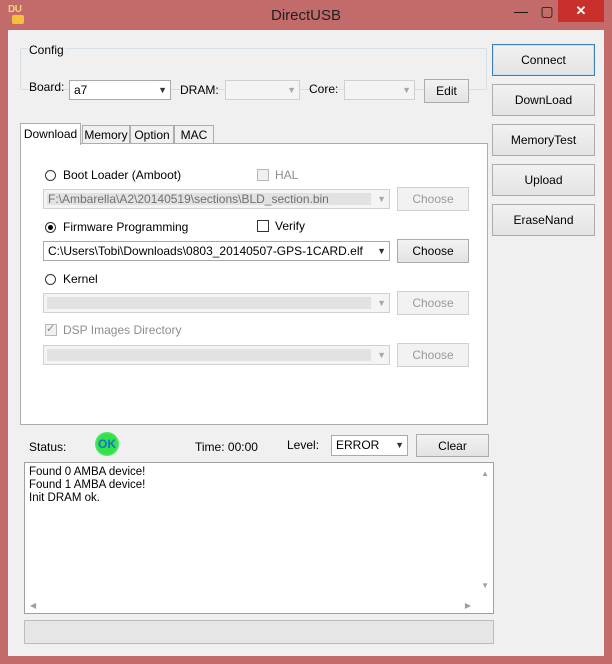 The height and width of the screenshot is (664, 612). Describe the element at coordinates (87, 485) in the screenshot. I see `log-line: Found 1 AMBA device!` at that location.